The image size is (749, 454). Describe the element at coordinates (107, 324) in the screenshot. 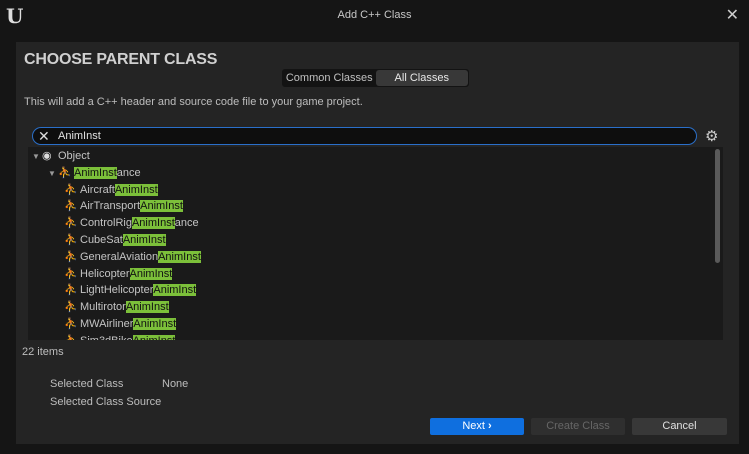

I see `tree-item-pre: MWAirliner` at that location.